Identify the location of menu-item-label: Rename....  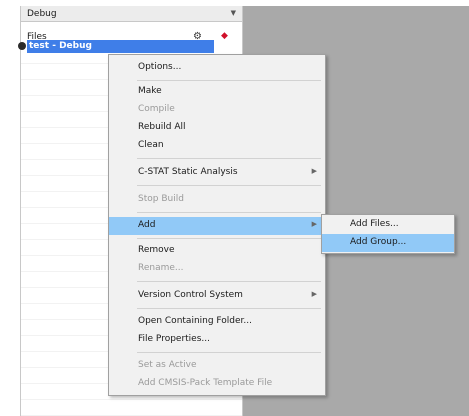
(161, 268).